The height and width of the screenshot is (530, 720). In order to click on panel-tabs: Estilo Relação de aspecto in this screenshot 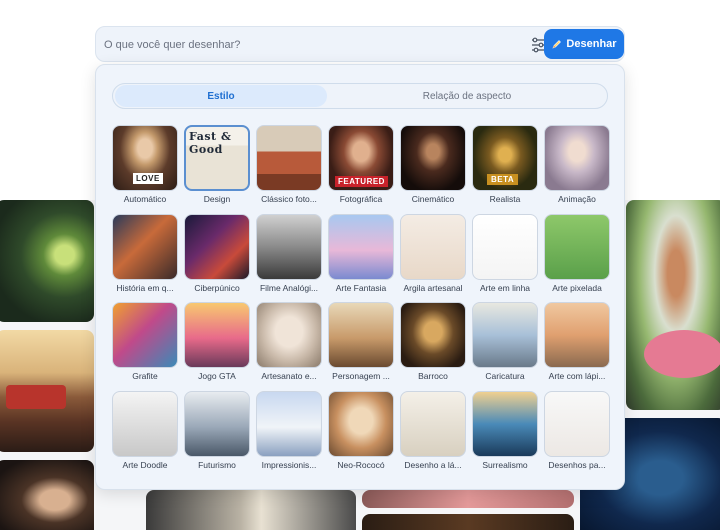, I will do `click(360, 96)`.